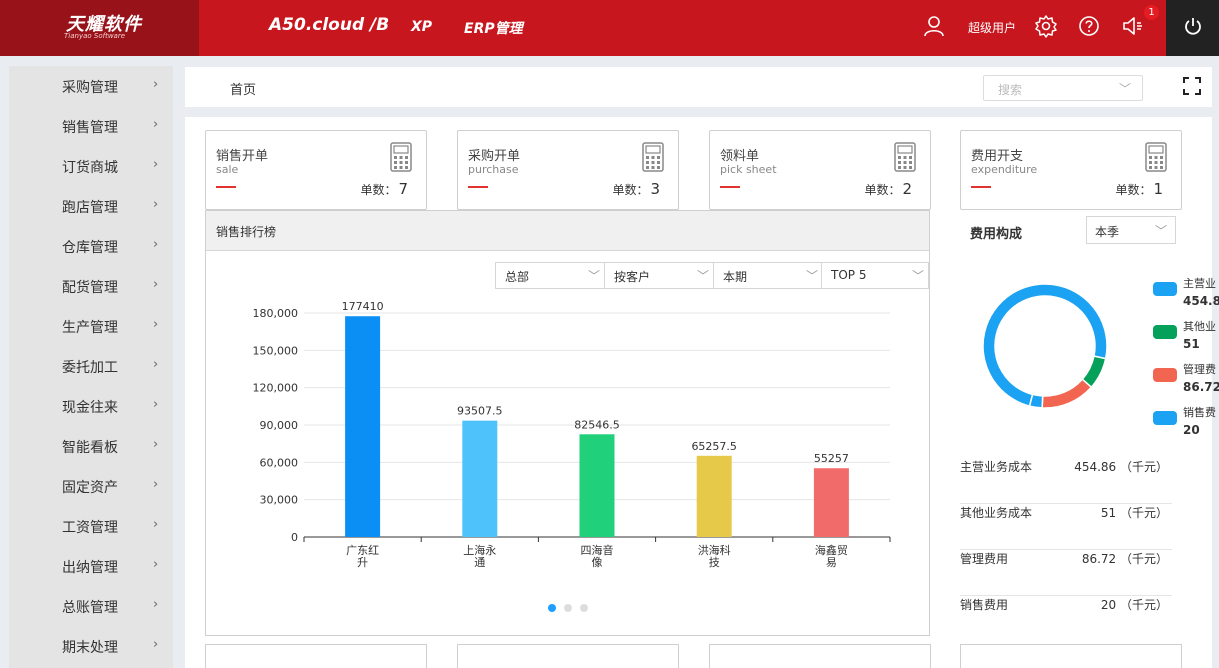  I want to click on y-tick-label: 180,000, so click(276, 313).